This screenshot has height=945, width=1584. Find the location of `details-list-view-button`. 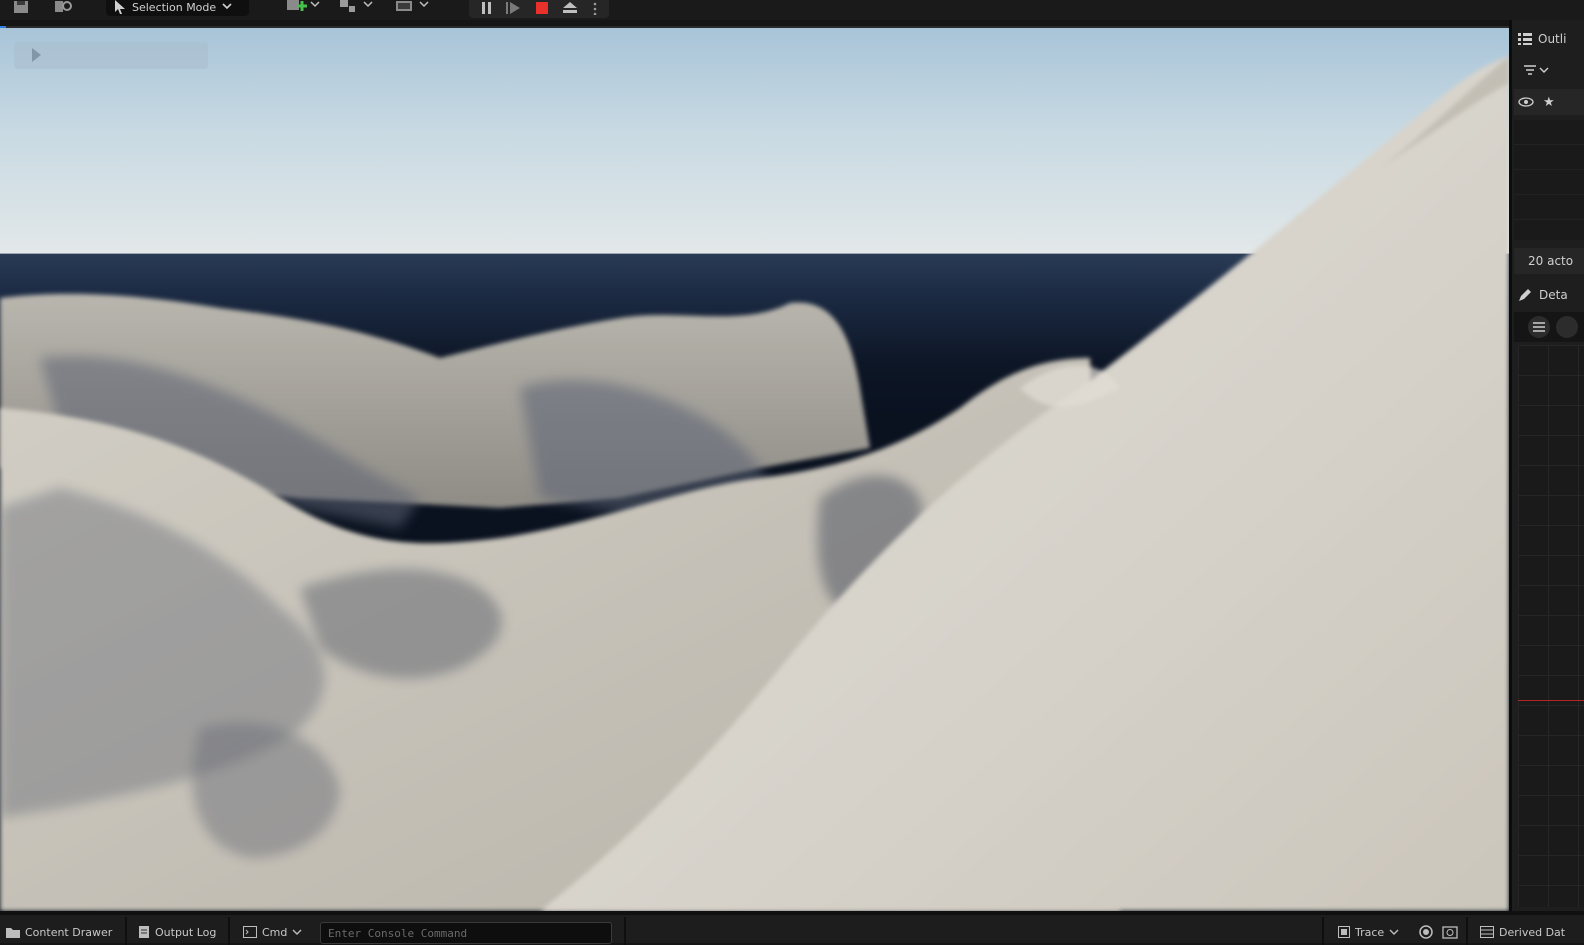

details-list-view-button is located at coordinates (1539, 327).